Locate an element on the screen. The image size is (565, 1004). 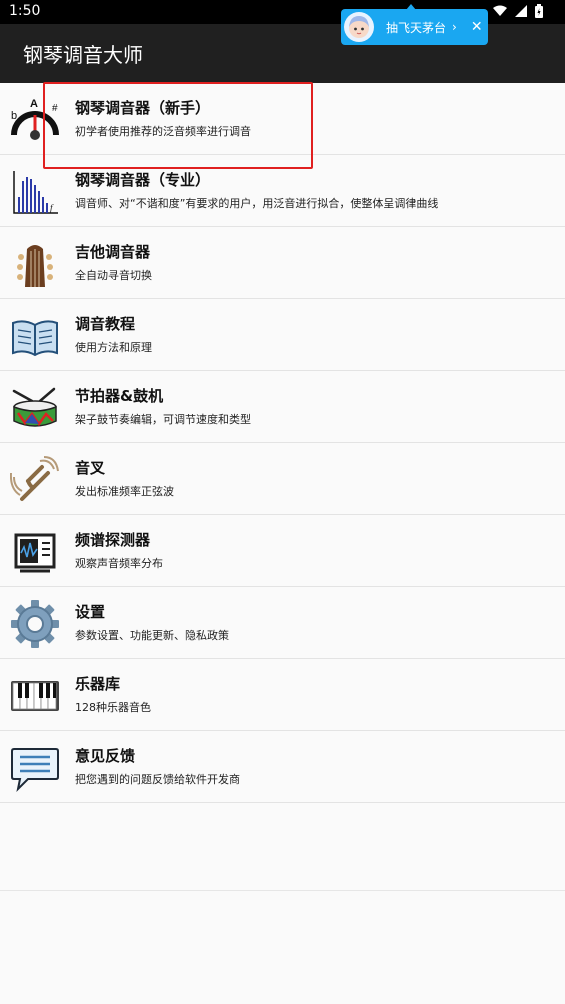
item-desc: 把您遇到的问题反馈给软件开发商 is located at coordinates (157, 779).